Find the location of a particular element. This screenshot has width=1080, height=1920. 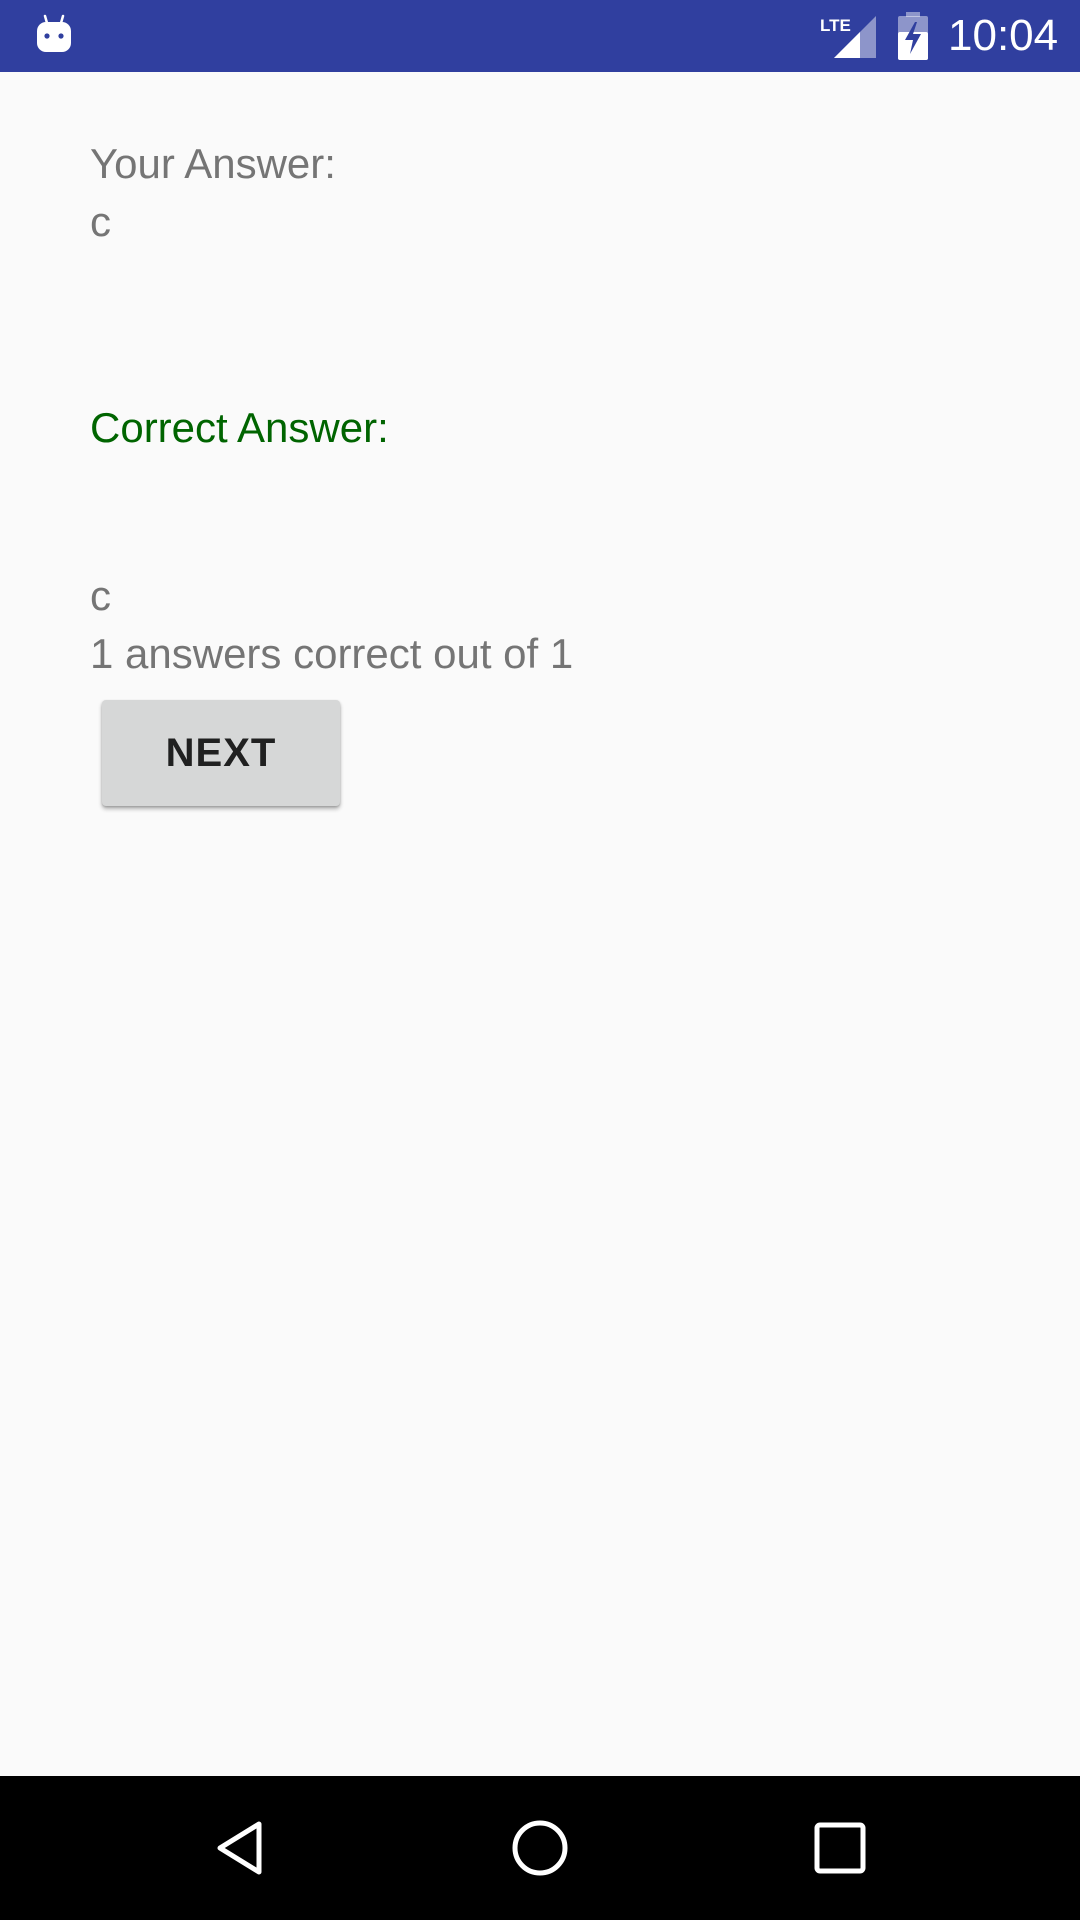

status-bar: LTE 10:04 is located at coordinates (540, 36).